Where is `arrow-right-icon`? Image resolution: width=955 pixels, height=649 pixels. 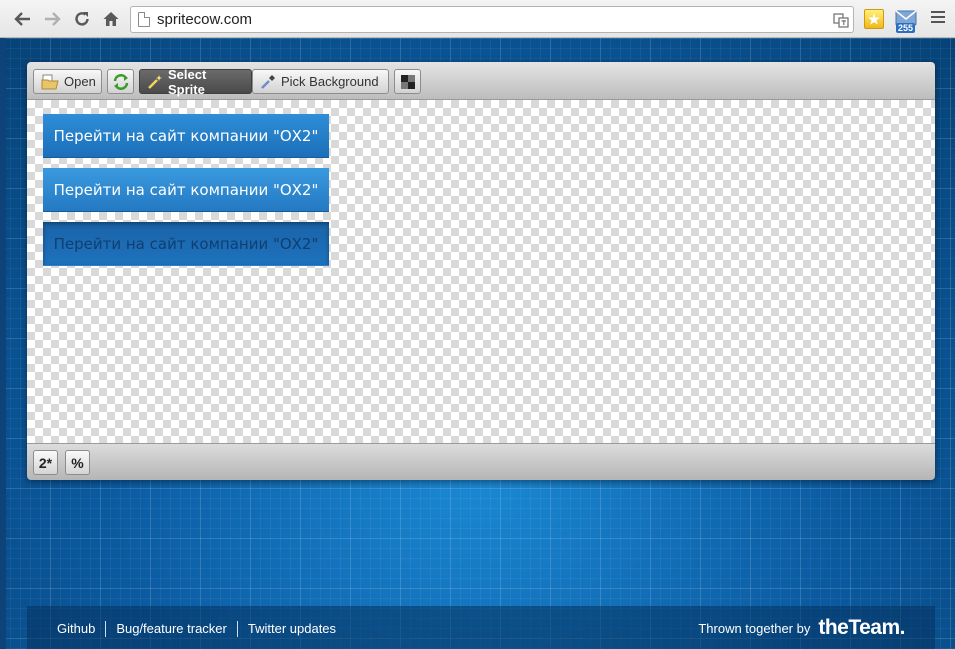 arrow-right-icon is located at coordinates (53, 19).